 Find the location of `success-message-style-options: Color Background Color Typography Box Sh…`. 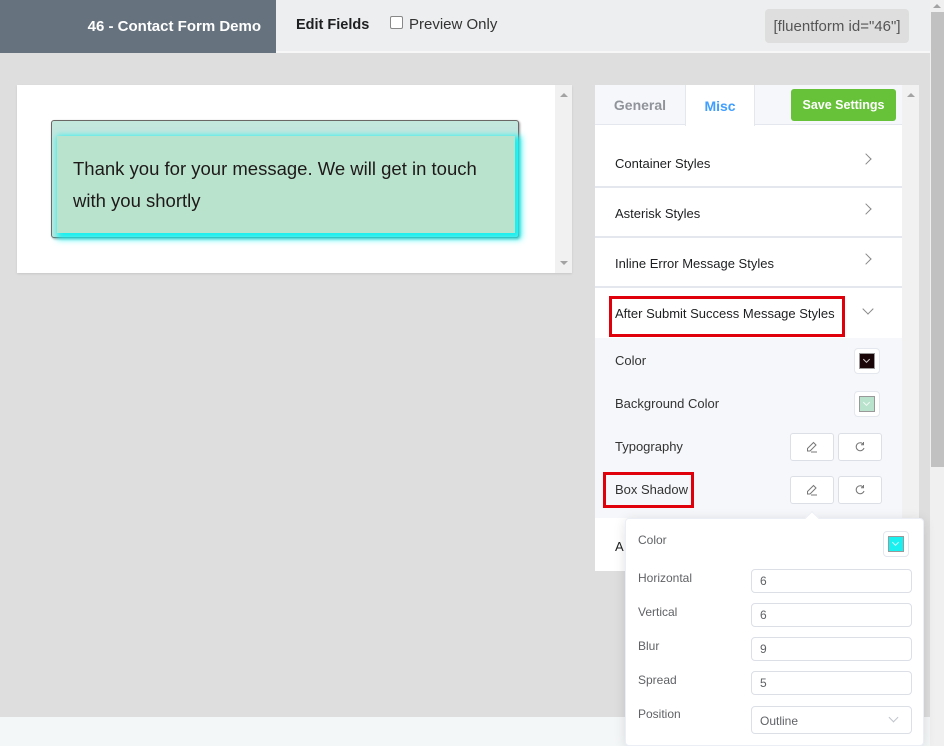

success-message-style-options: Color Background Color Typography Box Sh… is located at coordinates (748, 428).